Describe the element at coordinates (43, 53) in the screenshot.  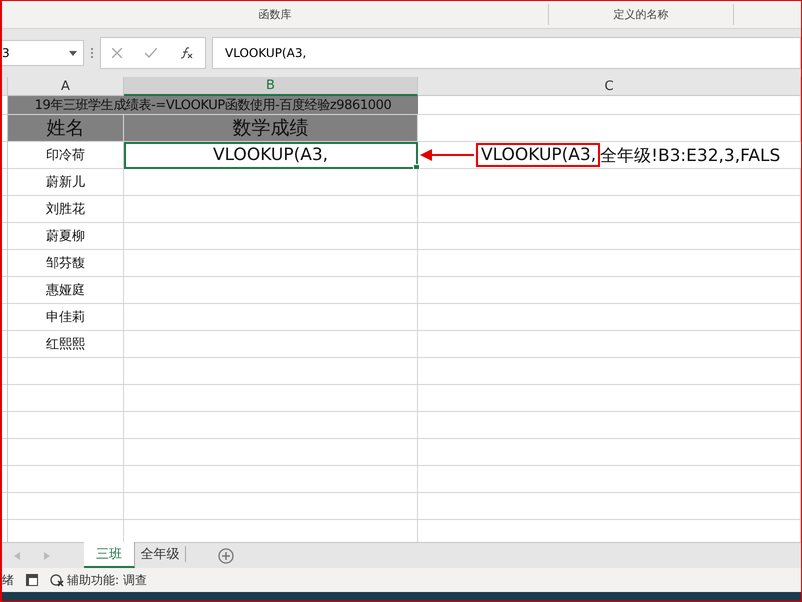
I see `name-box: 3` at that location.